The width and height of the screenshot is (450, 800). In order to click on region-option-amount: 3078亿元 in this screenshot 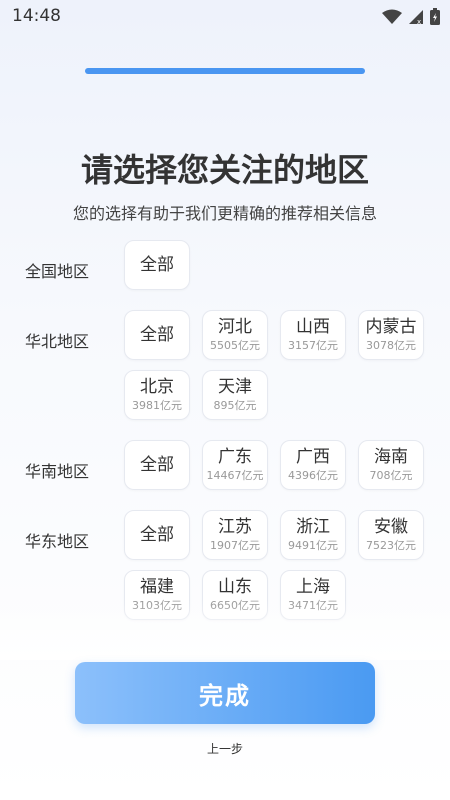, I will do `click(391, 345)`.